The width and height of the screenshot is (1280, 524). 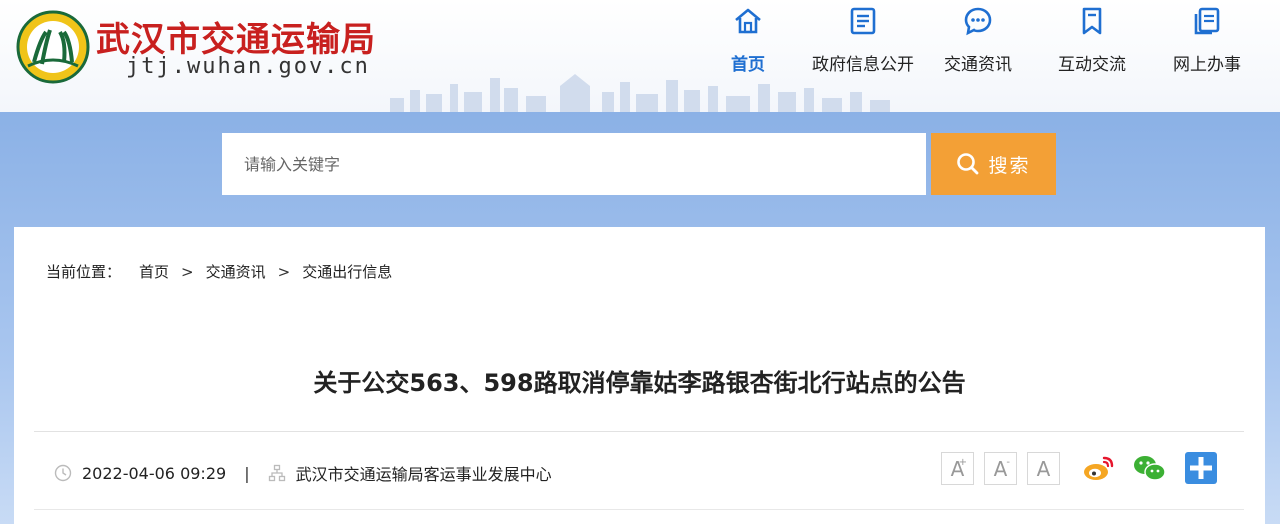 What do you see at coordinates (423, 474) in the screenshot?
I see `article-source: 武汉市交通运输局客运事业发展中心` at bounding box center [423, 474].